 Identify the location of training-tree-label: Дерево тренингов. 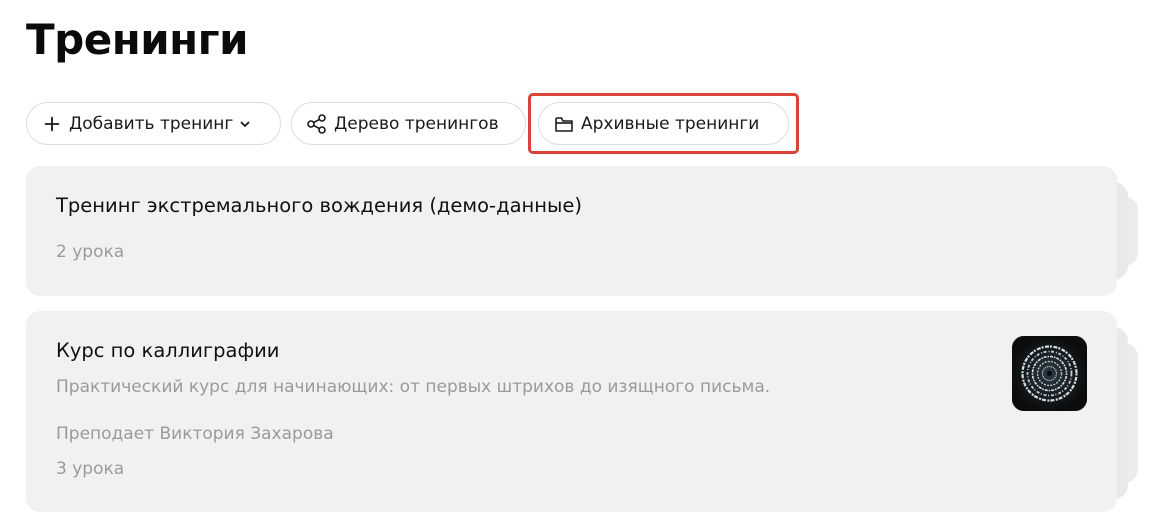
(416, 123).